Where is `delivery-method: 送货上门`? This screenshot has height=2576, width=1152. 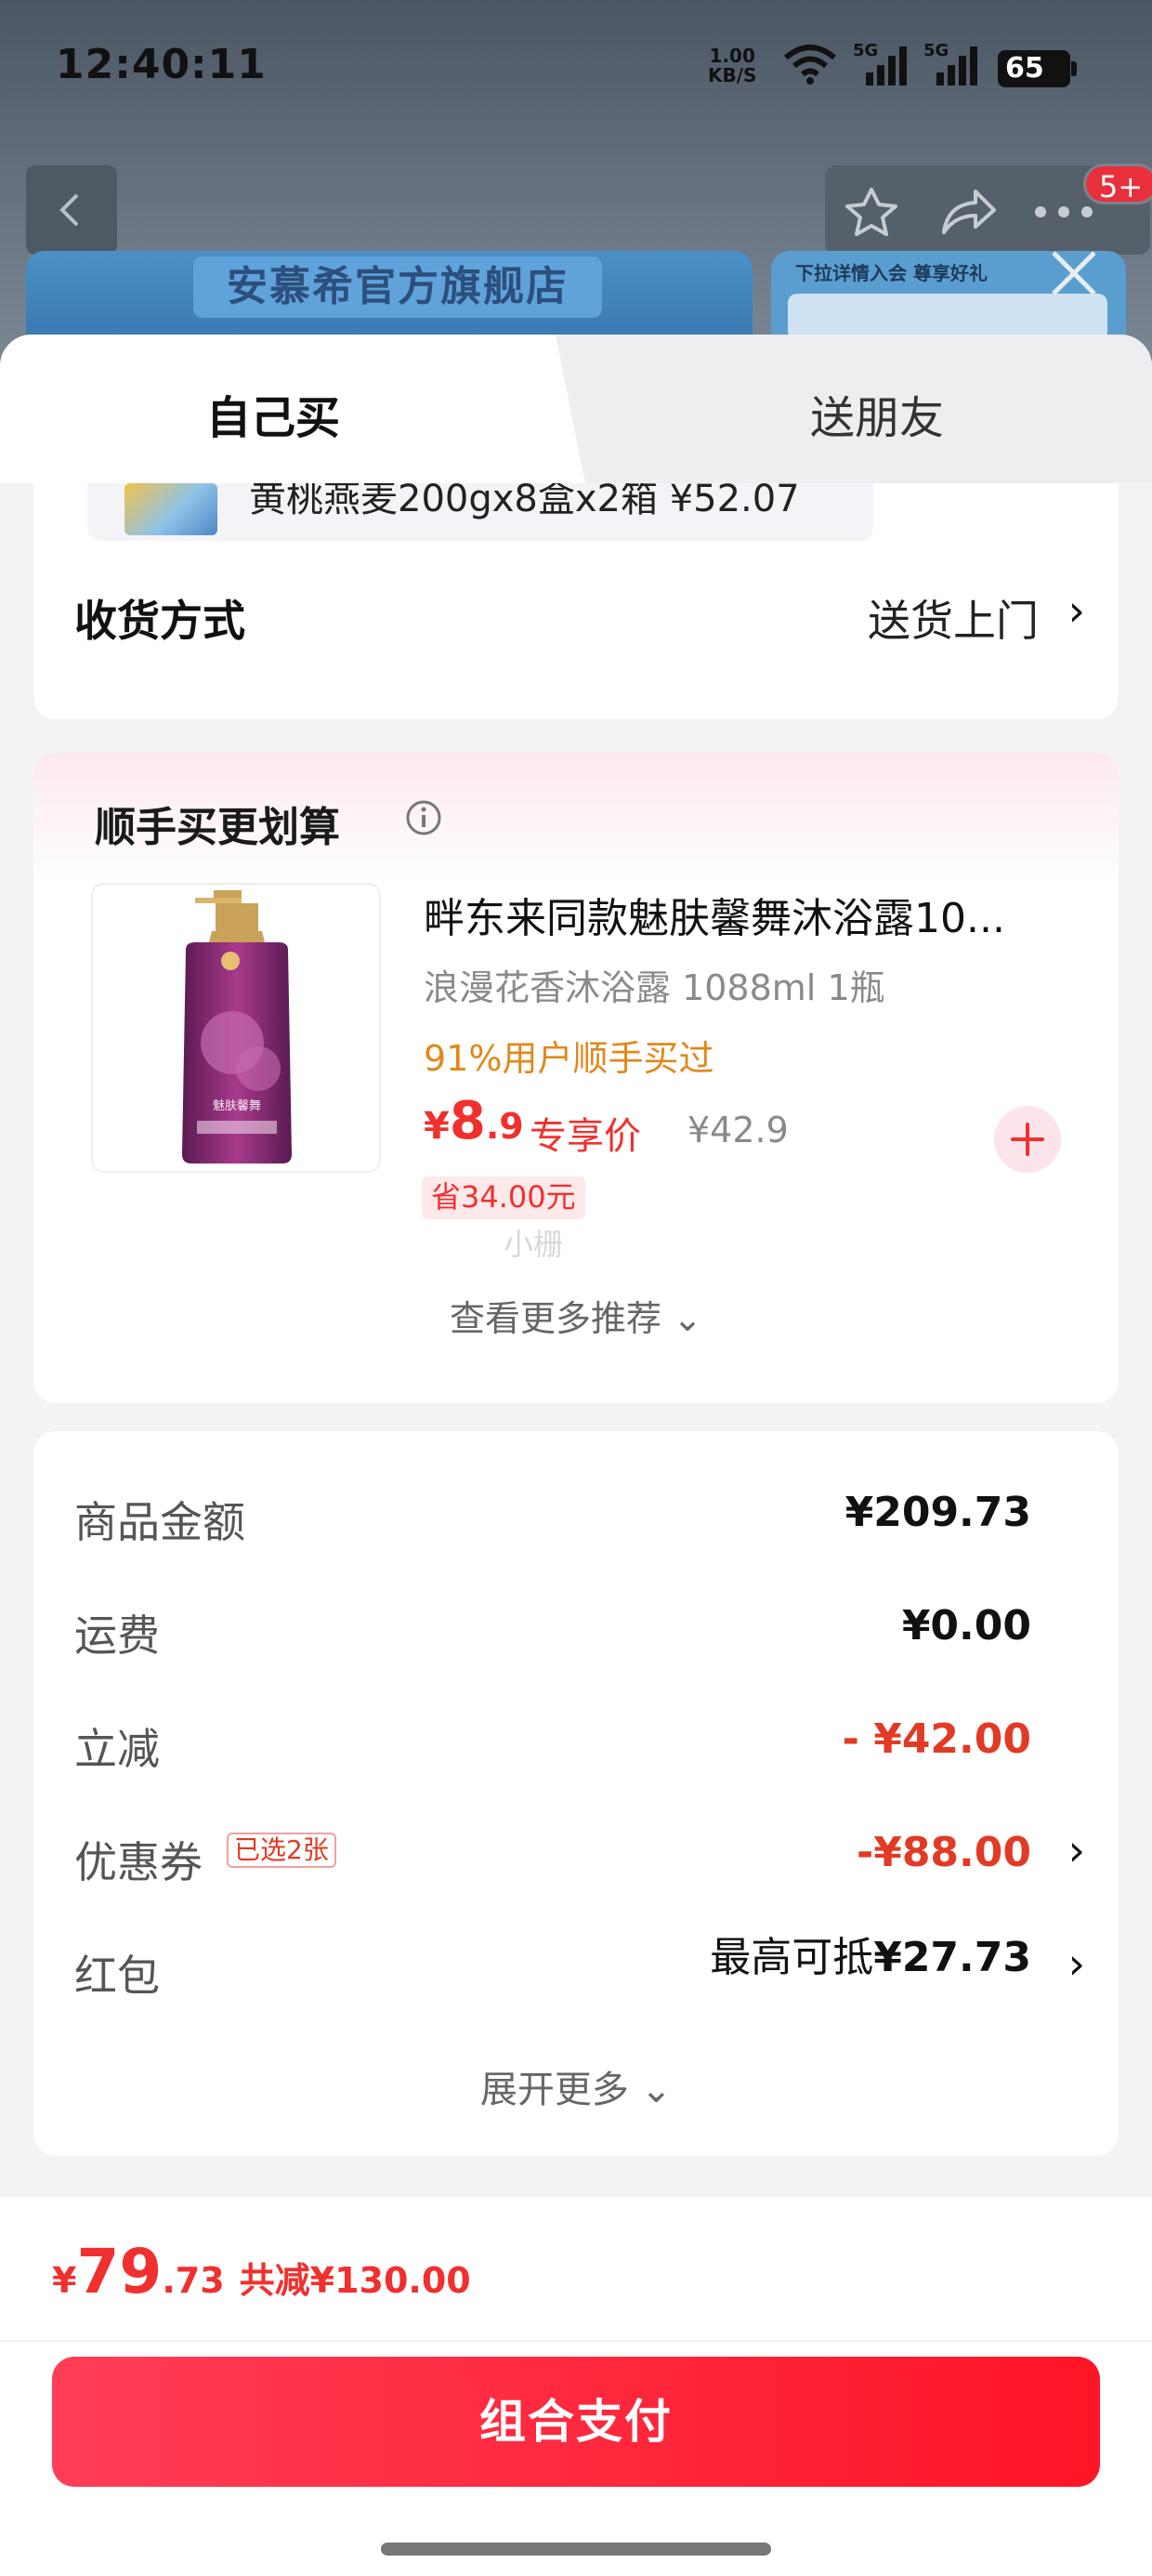 delivery-method: 送货上门 is located at coordinates (953, 618).